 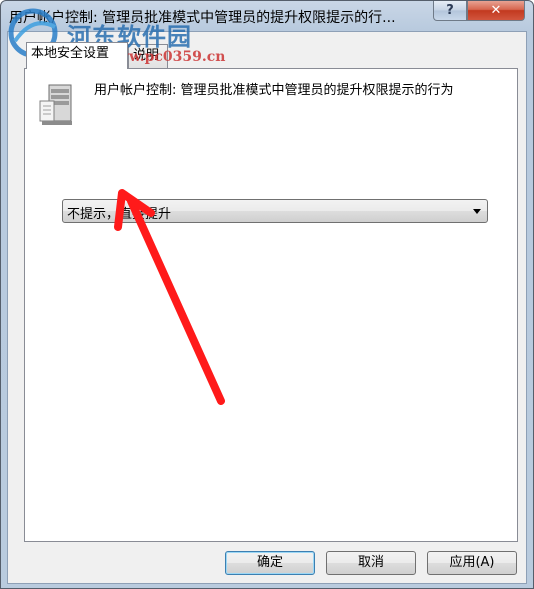 I want to click on title-bar: 用户帐户控制: 管理员批准模式中管理员的提升权限提示的行... ? ✕, so click(x=267, y=16).